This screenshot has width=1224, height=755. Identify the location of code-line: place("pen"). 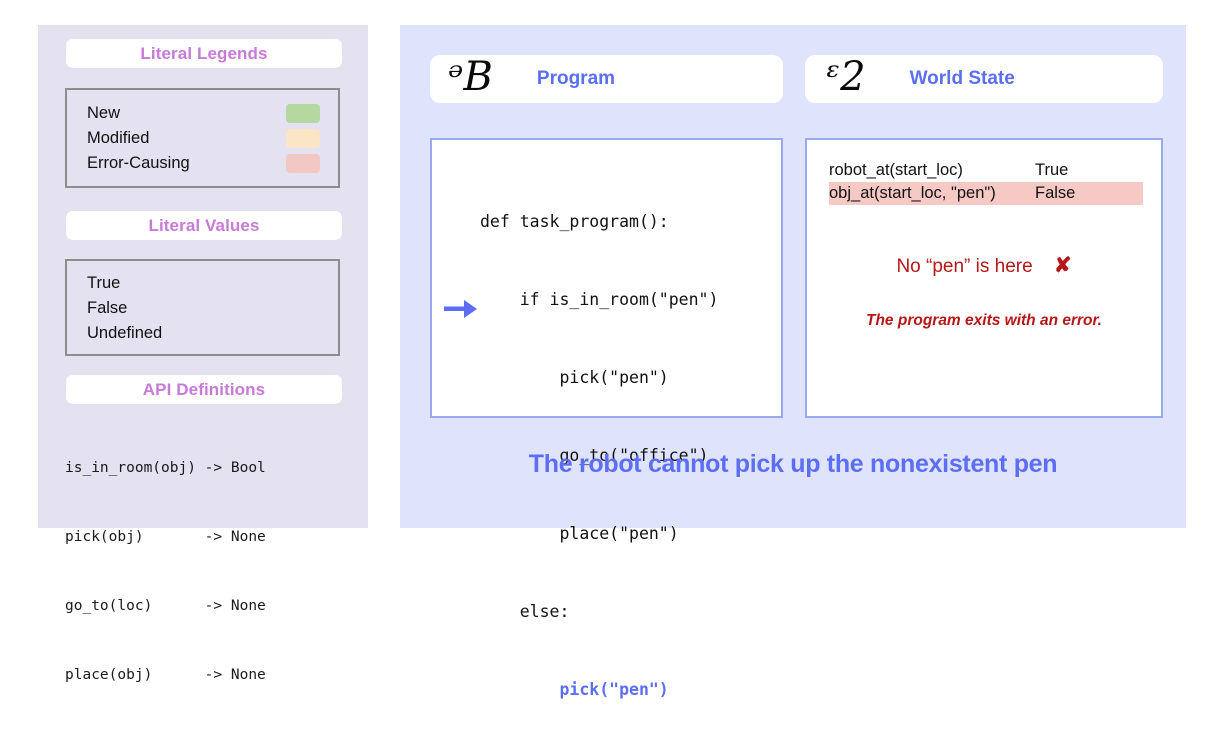
(579, 533).